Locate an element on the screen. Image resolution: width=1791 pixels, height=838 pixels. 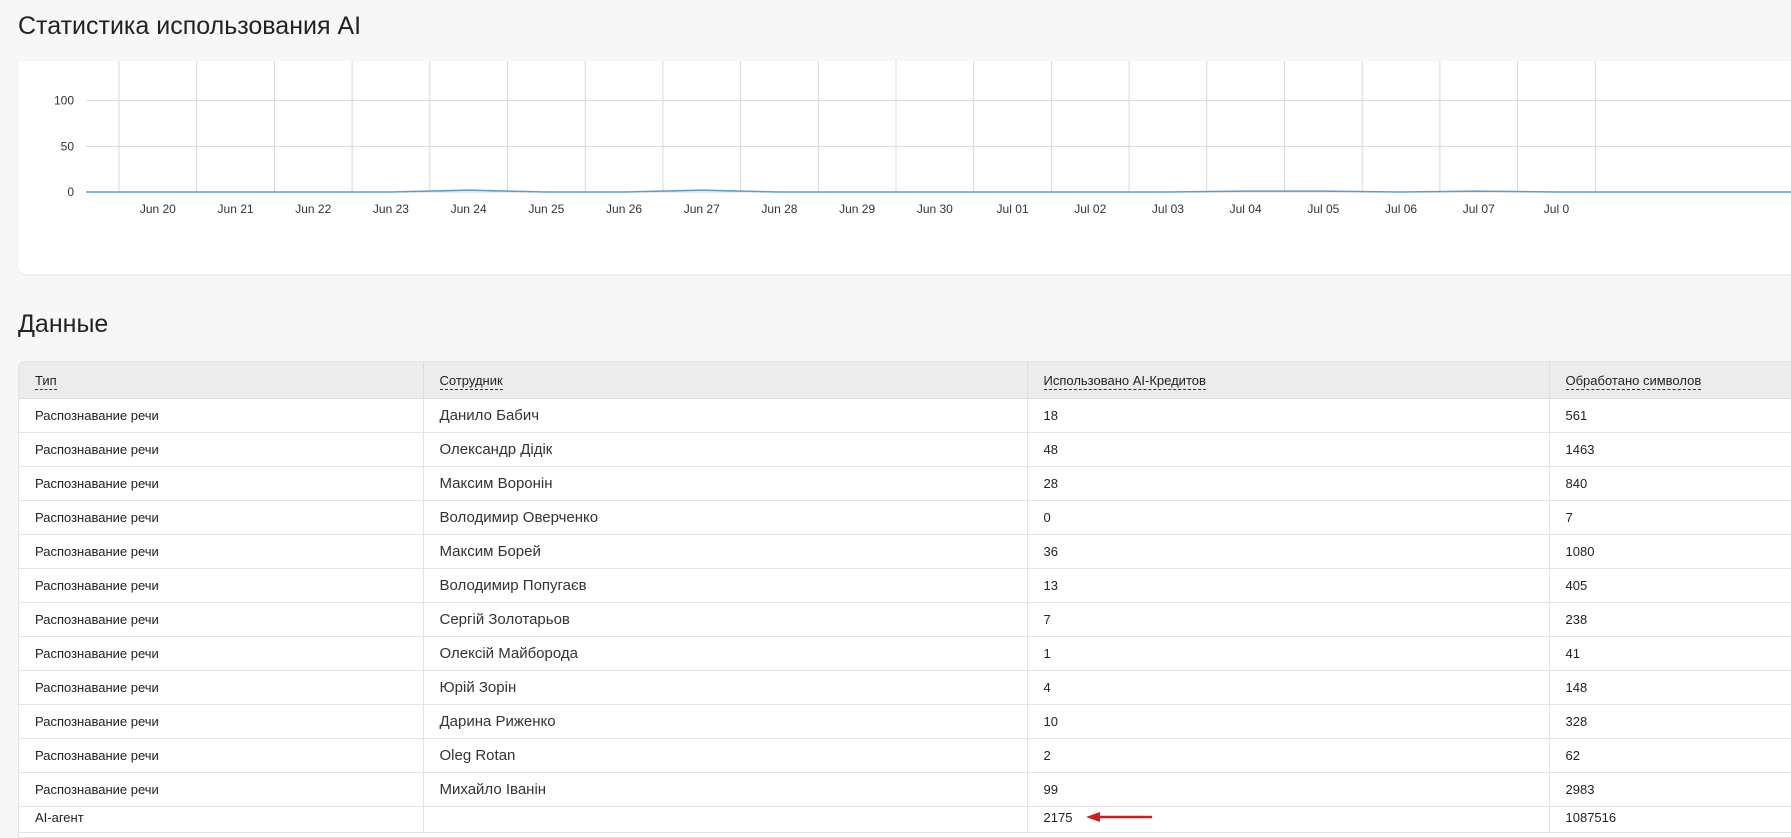
table-row: Распознавание речи Михайло Іванін 99 2983 is located at coordinates (905, 789).